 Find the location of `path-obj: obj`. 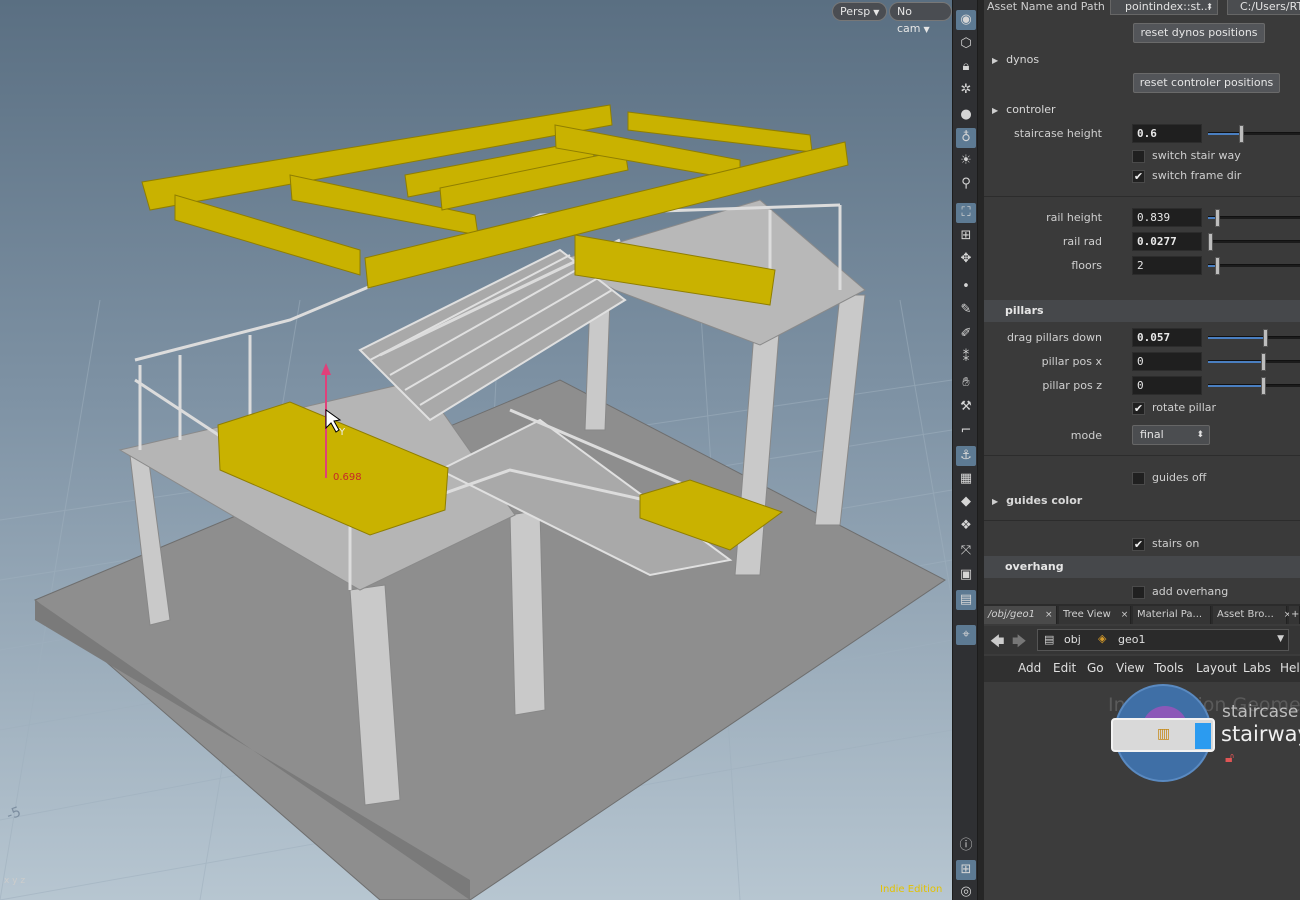

path-obj: obj is located at coordinates (1072, 639).